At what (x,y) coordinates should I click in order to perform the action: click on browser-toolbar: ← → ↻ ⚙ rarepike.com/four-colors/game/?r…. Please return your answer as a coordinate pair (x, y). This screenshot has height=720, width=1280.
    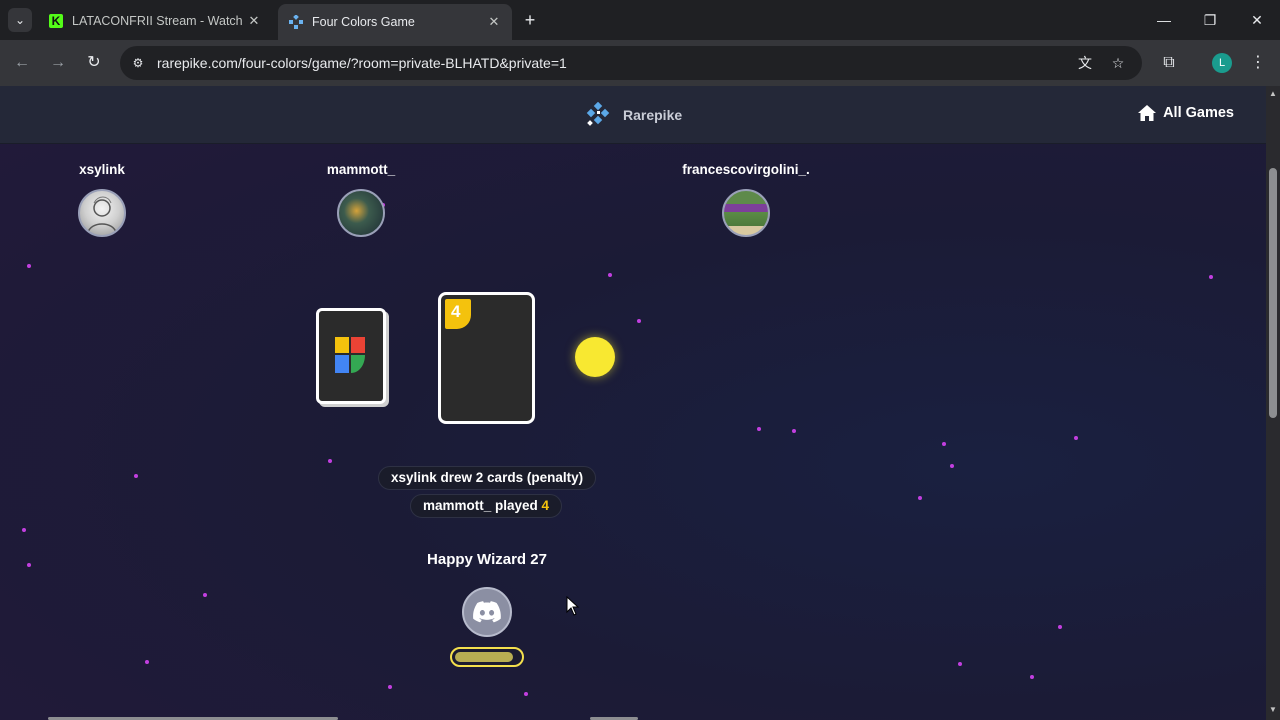
    Looking at the image, I should click on (640, 63).